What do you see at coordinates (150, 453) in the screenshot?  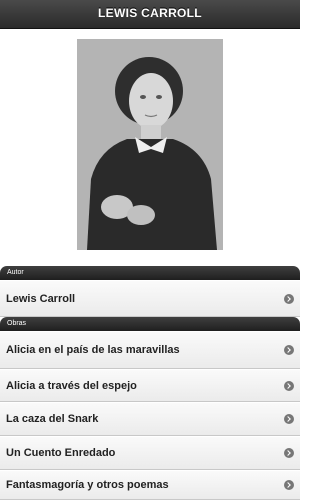 I see `list-item-work: Un Cuento Enredado` at bounding box center [150, 453].